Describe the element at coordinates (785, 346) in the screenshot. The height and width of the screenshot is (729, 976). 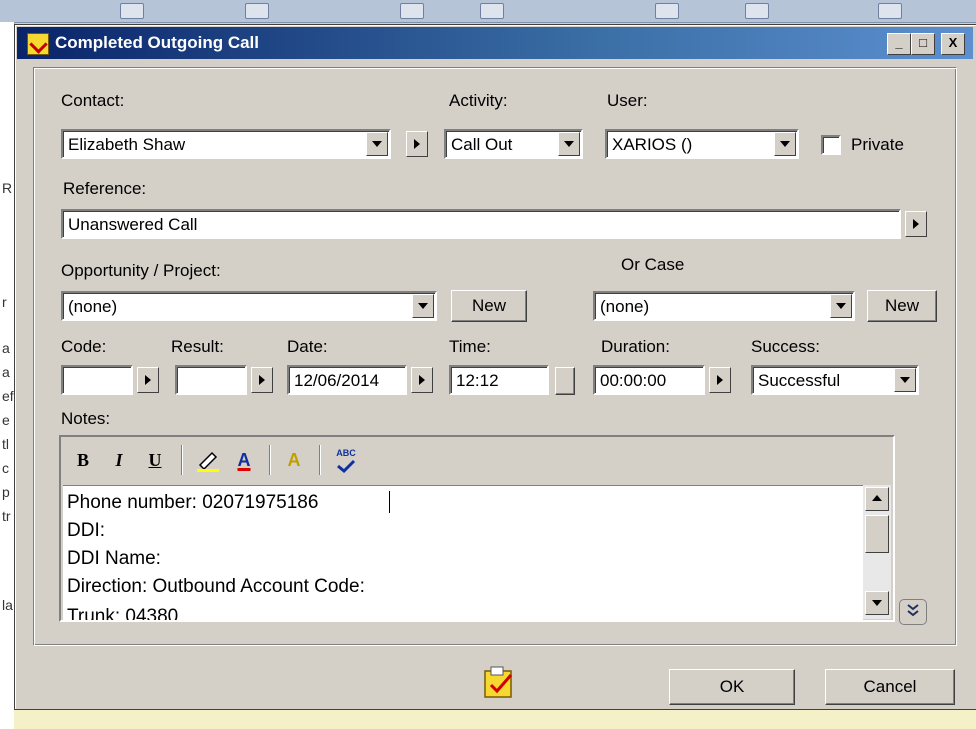
I see `success-label: Success:` at that location.